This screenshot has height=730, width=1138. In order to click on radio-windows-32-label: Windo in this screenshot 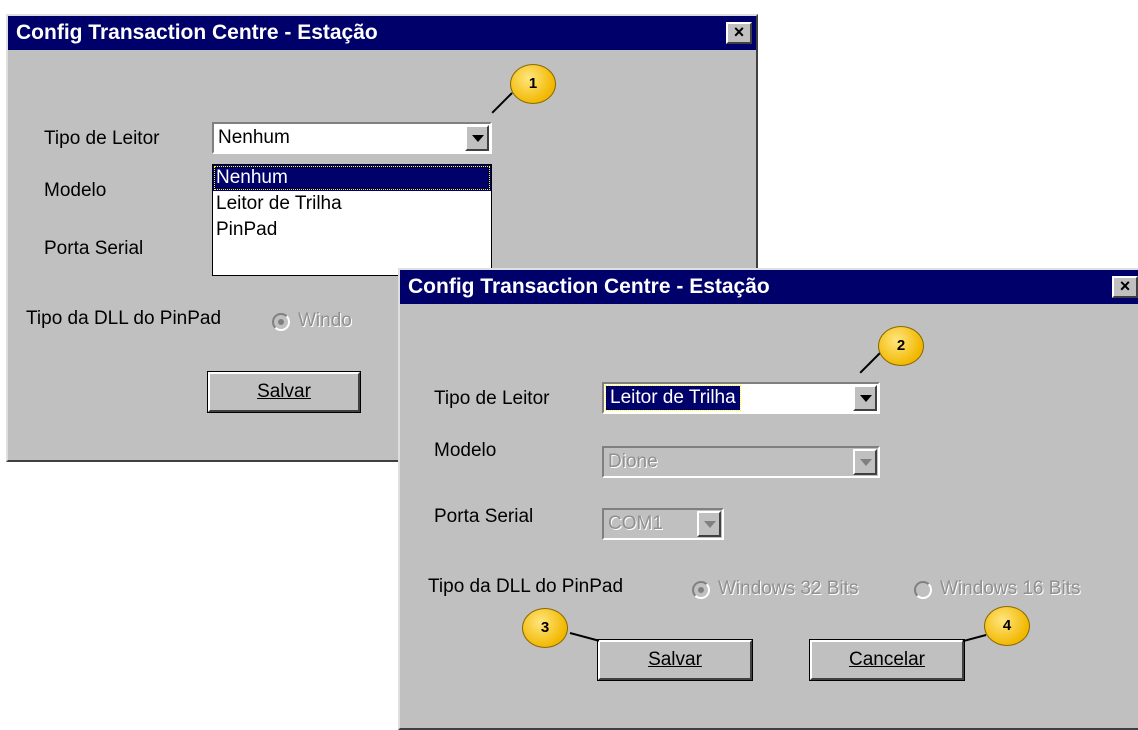, I will do `click(325, 320)`.